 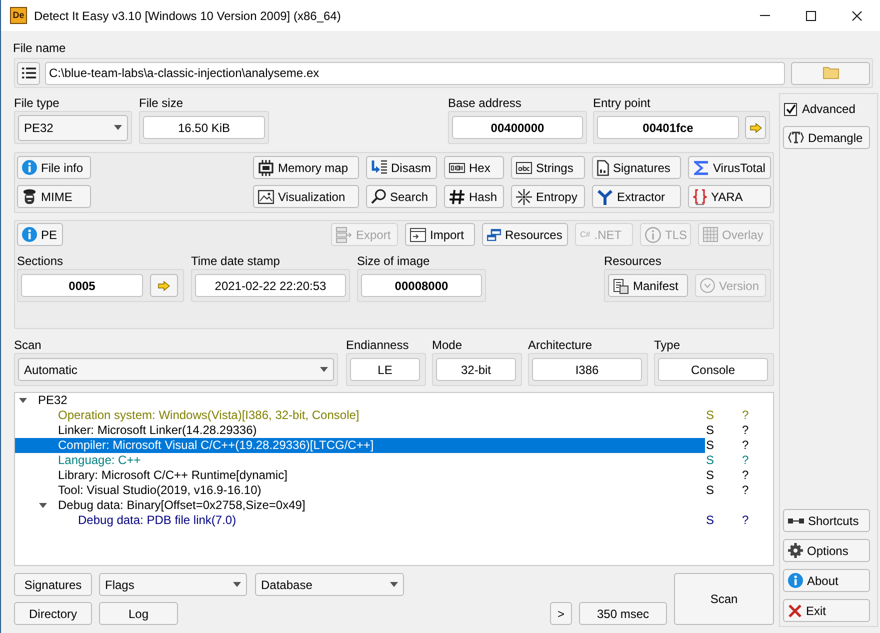 I want to click on hex-button: Hex, so click(x=474, y=167).